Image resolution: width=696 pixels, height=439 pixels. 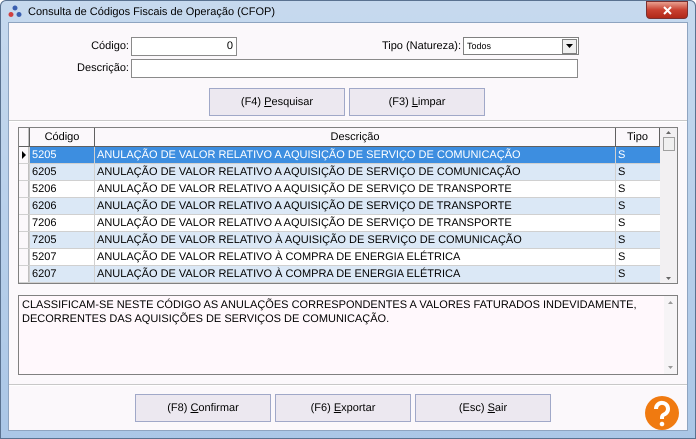 I want to click on table-cell: 7206, so click(x=61, y=223).